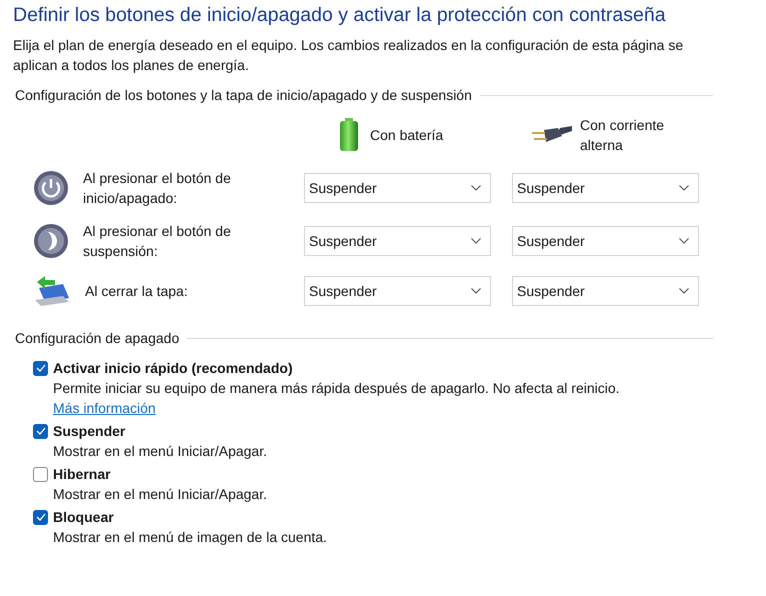 This screenshot has height=596, width=766. What do you see at coordinates (348, 55) in the screenshot?
I see `intro-text: Elija el plan de energía deseado en el equipo. Los cambios realizados en la configuración de esta página se aplican a todos los planes de energía.` at bounding box center [348, 55].